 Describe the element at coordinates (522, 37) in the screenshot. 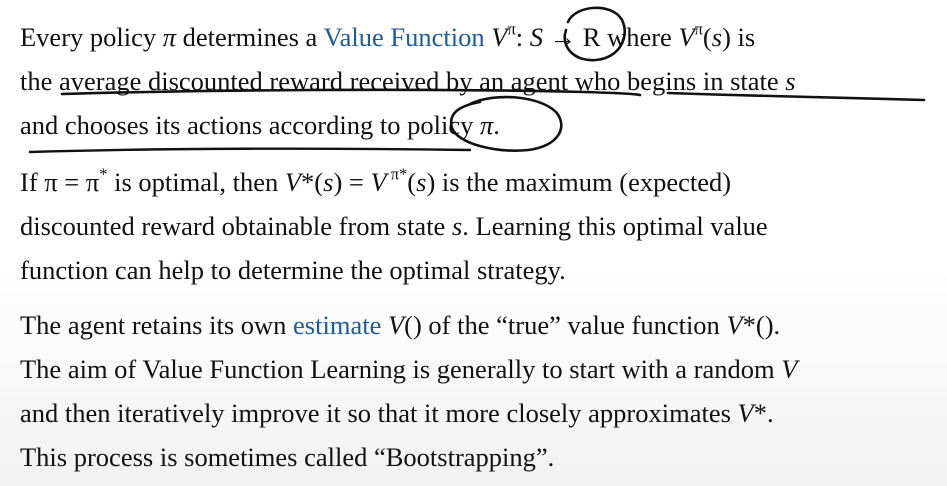

I see `text-run: :` at that location.